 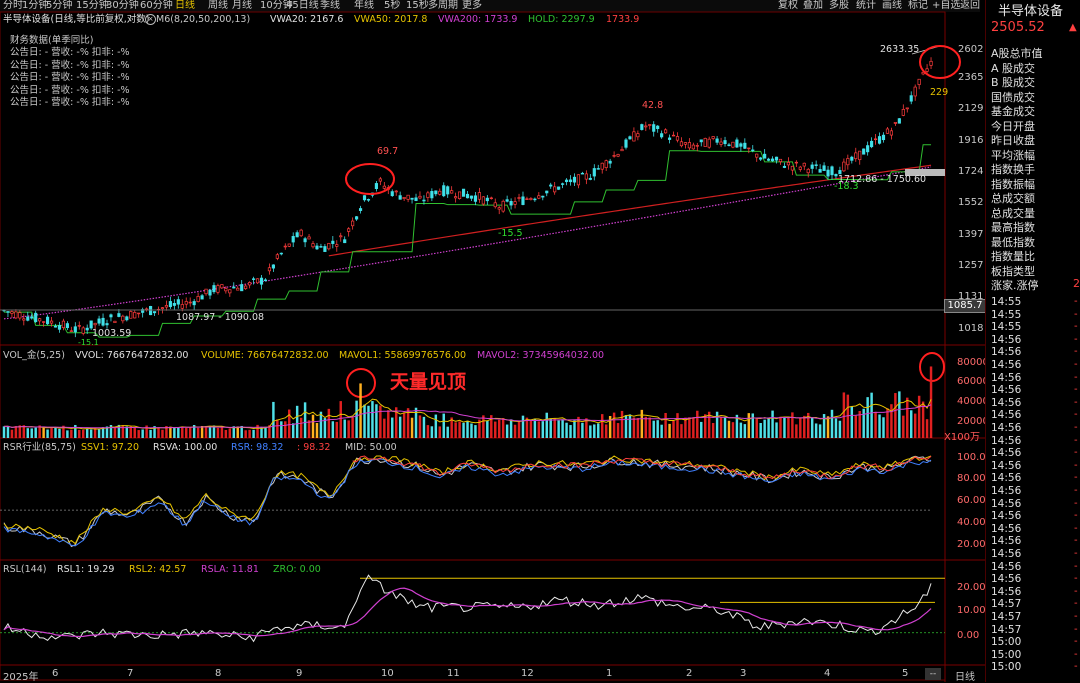 What do you see at coordinates (299, 673) in the screenshot?
I see `x-axis-label: 9` at bounding box center [299, 673].